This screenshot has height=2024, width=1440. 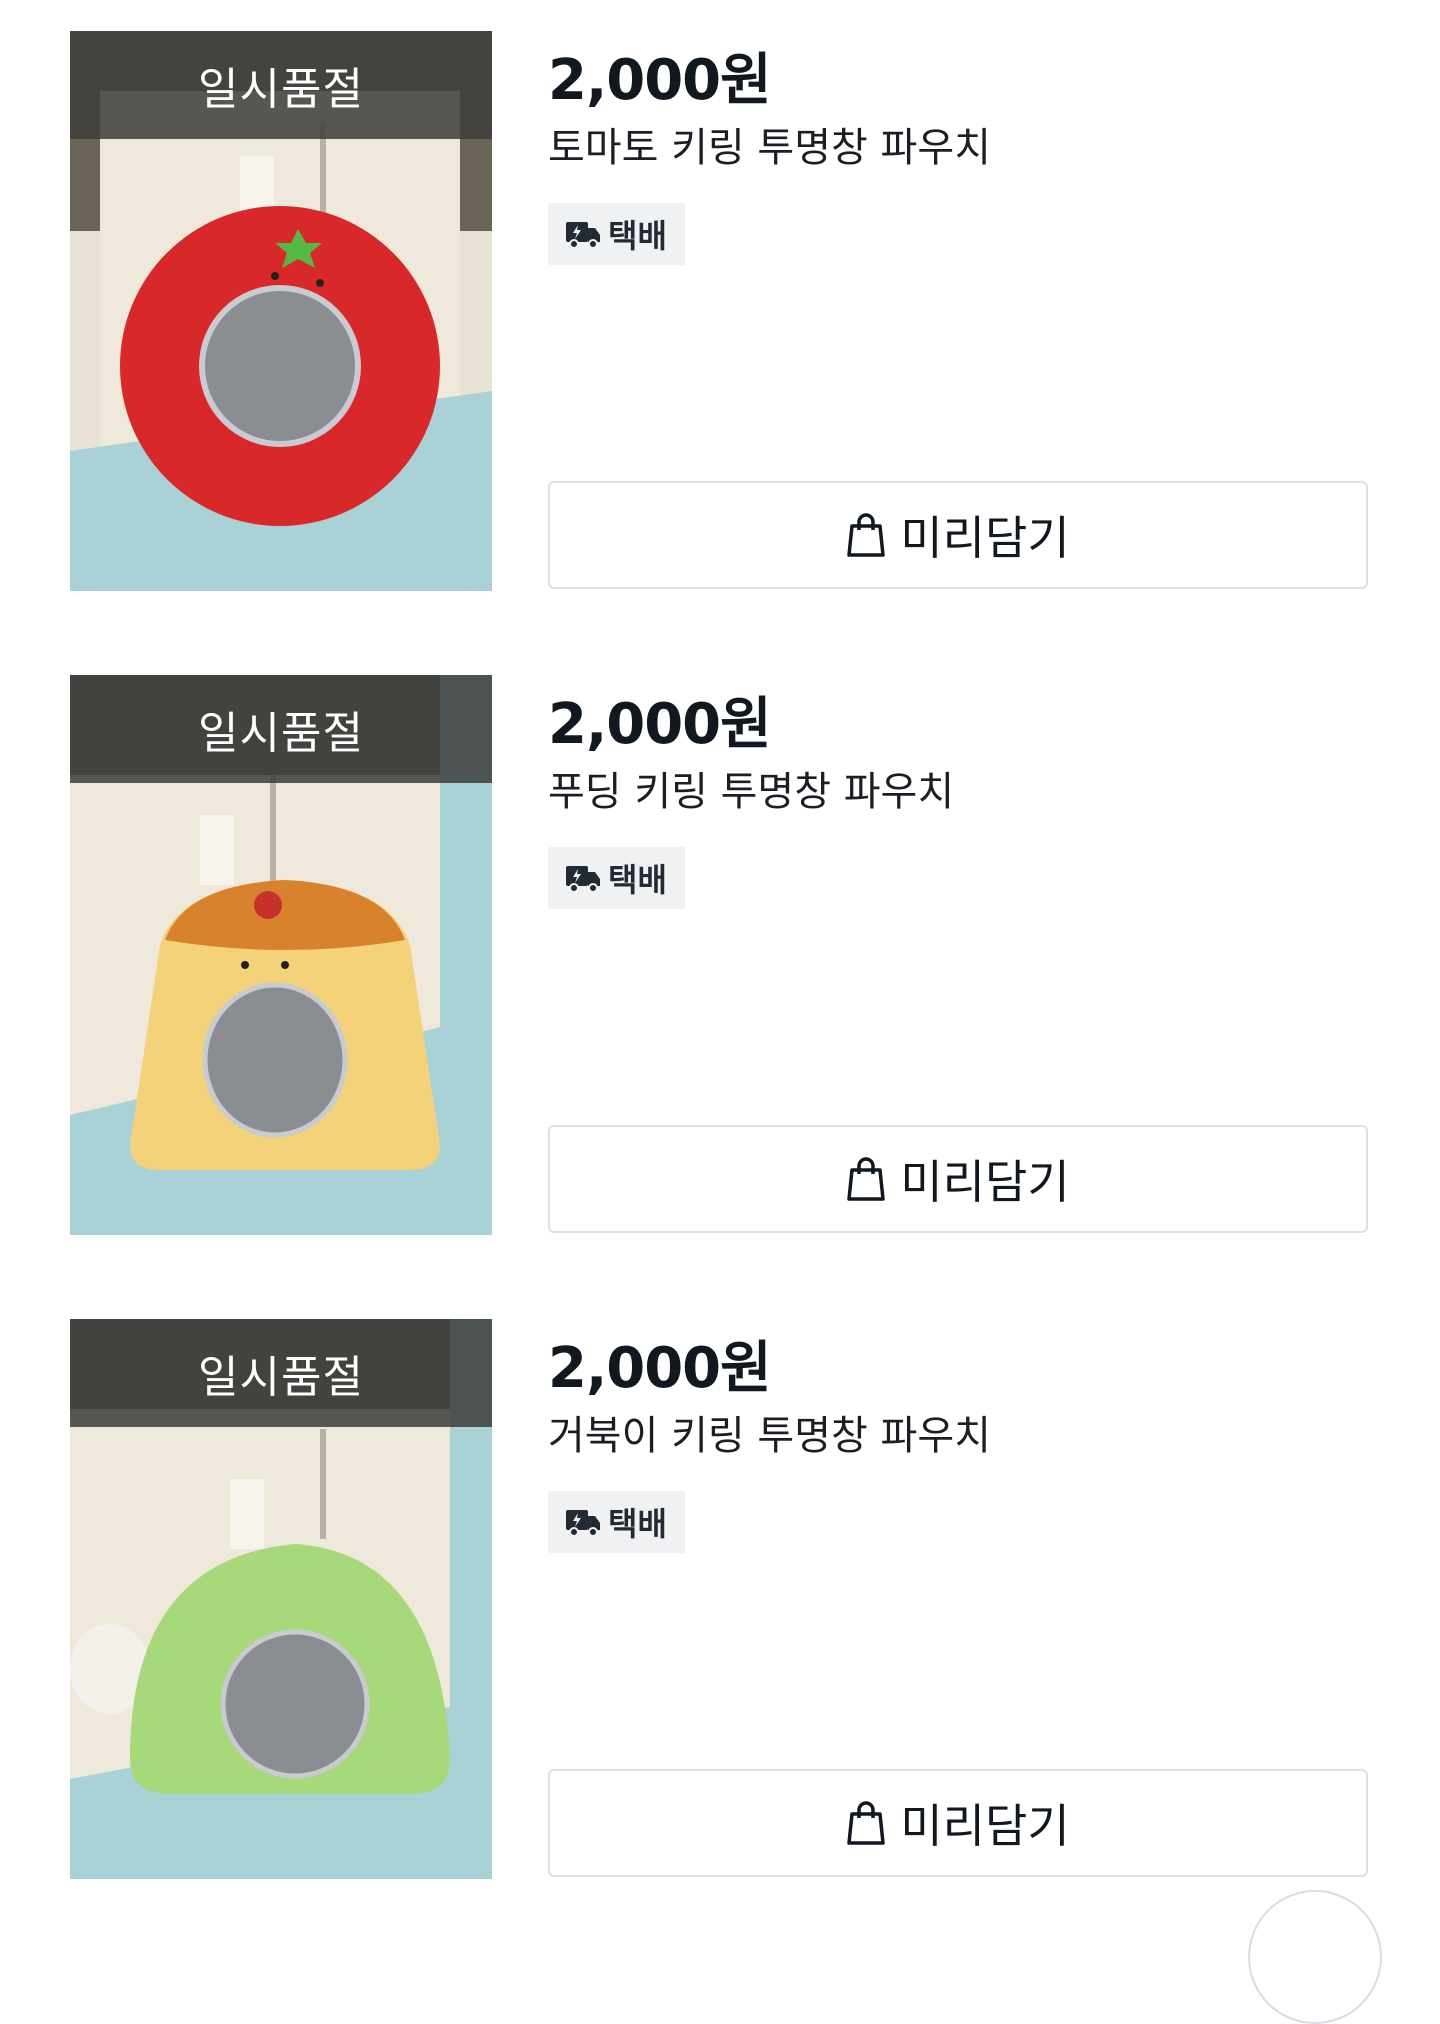 I want to click on product-name: 거북이 키링 투명창 파우치, so click(x=769, y=1432).